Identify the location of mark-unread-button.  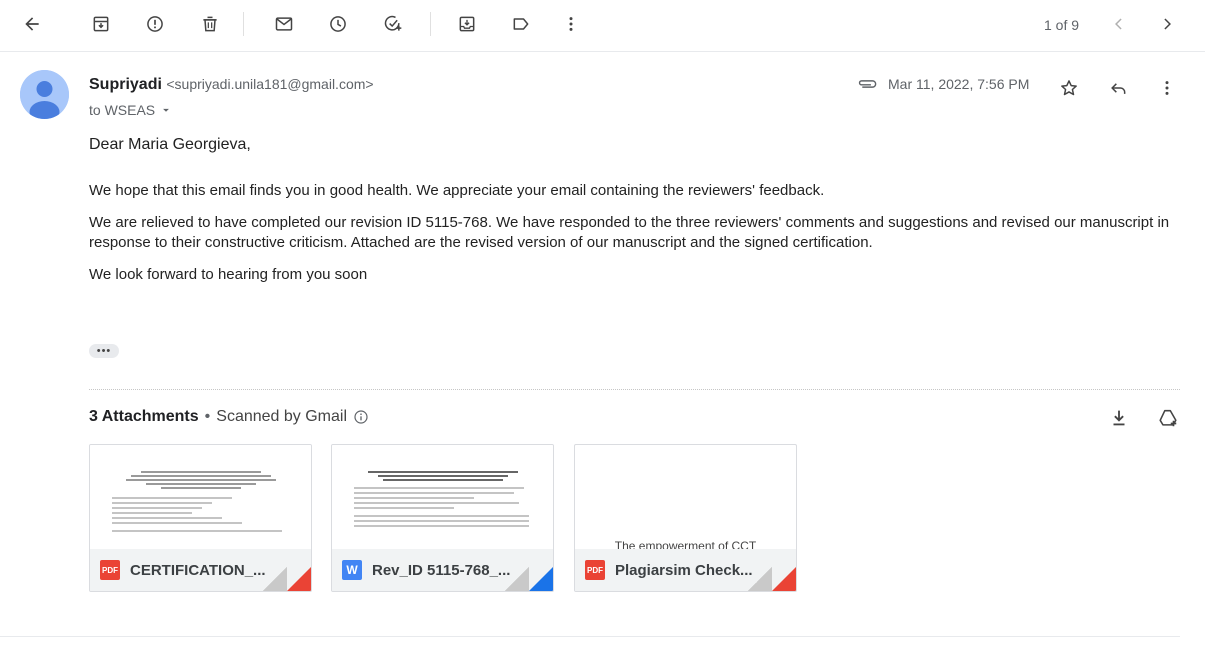
(284, 24).